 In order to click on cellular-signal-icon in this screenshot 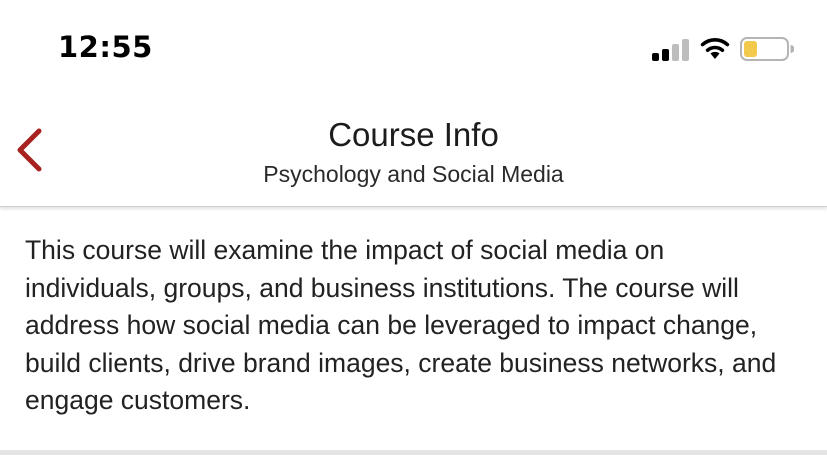, I will do `click(671, 49)`.